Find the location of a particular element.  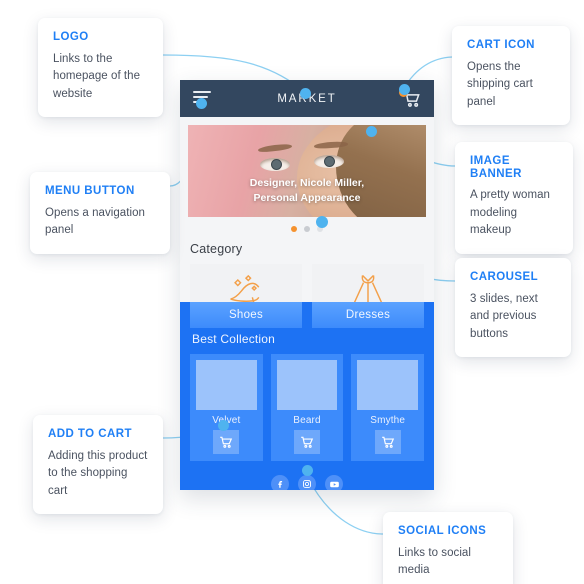

annotation-body: 3 slides, next and previous buttons is located at coordinates (504, 316).